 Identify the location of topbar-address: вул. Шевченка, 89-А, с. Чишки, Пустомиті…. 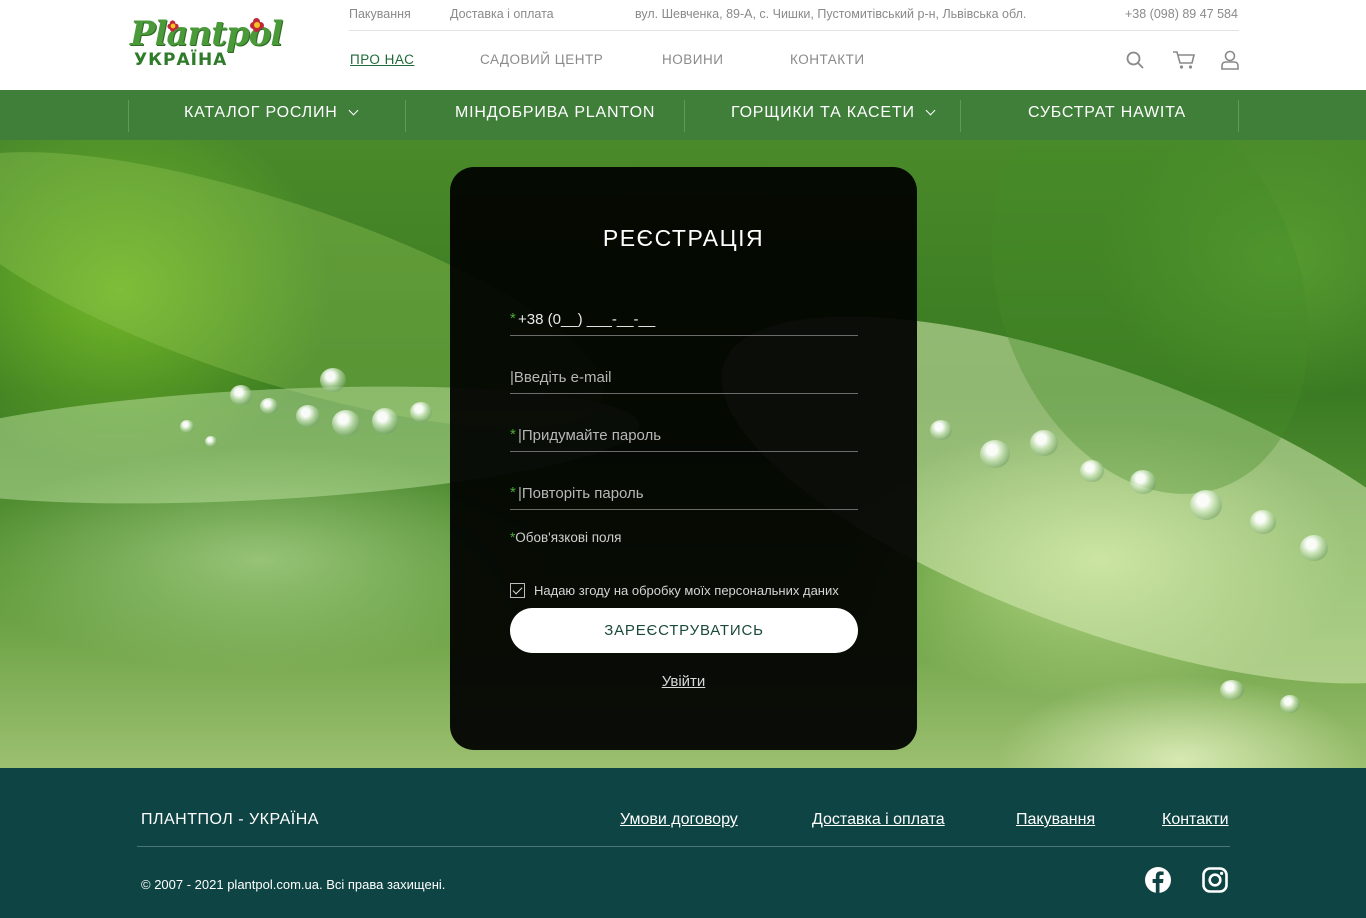
(831, 14).